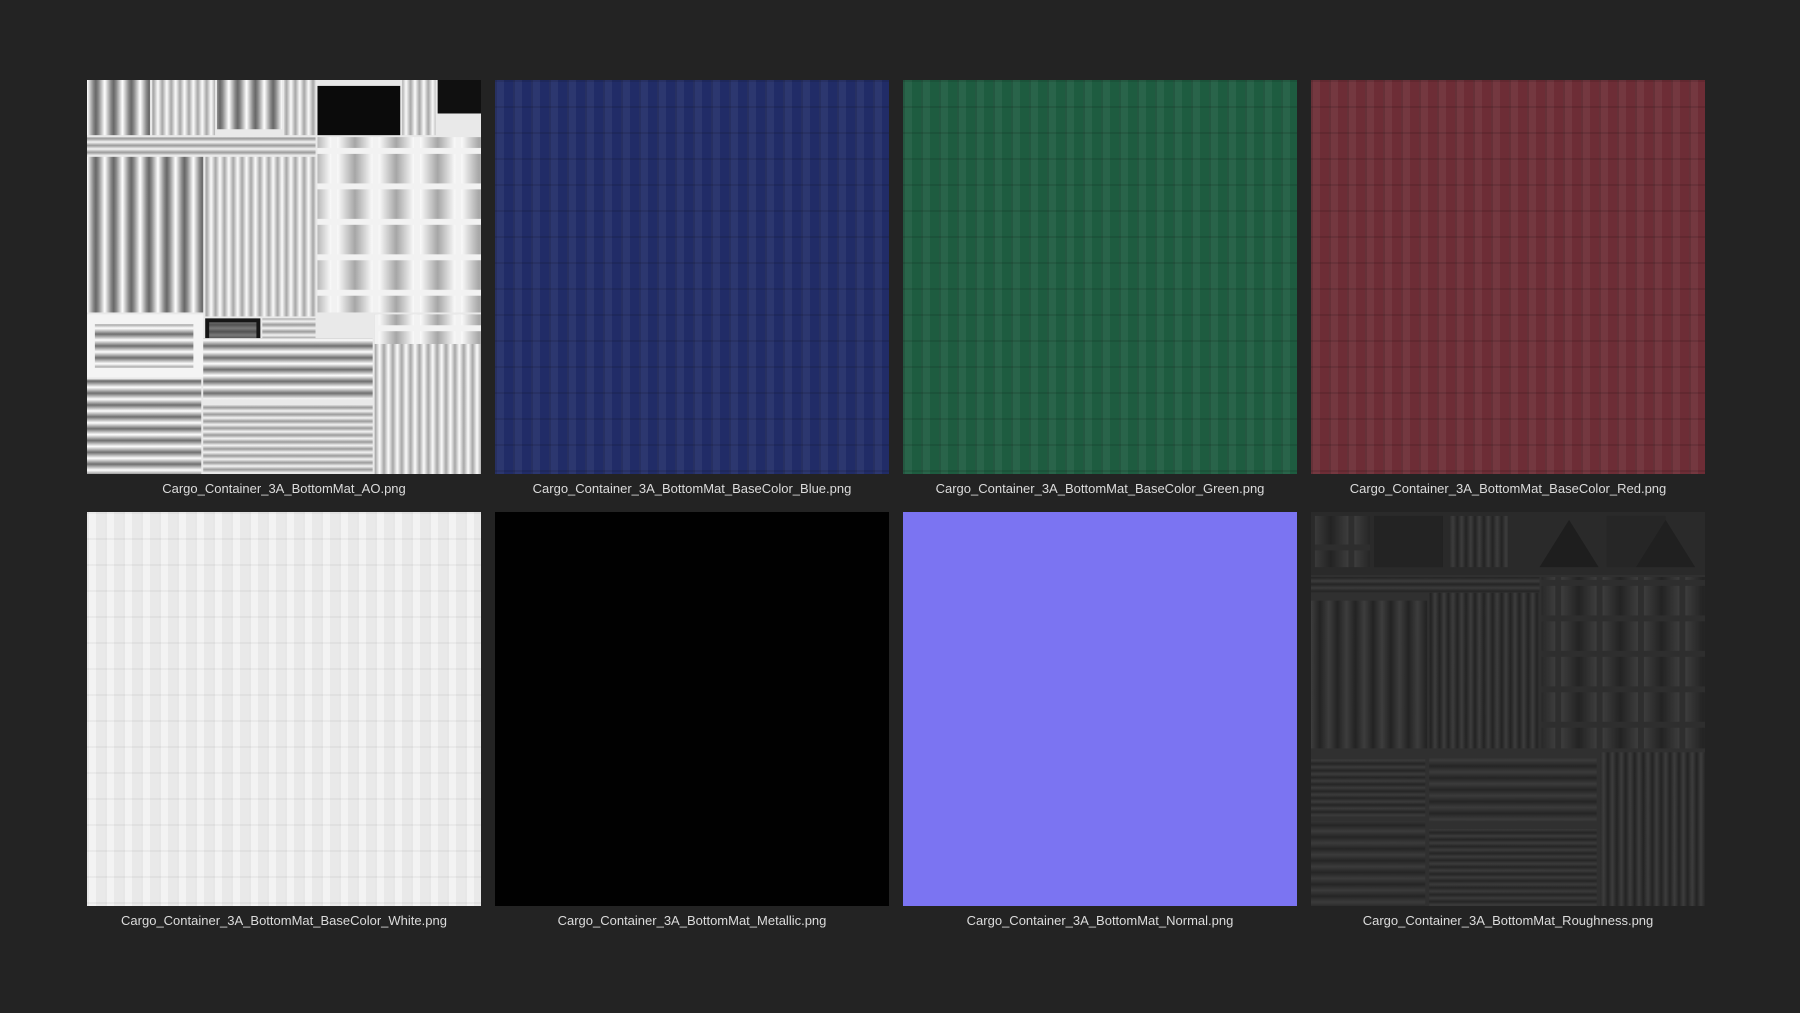 The height and width of the screenshot is (1013, 1800). I want to click on metallic-fill, so click(692, 709).